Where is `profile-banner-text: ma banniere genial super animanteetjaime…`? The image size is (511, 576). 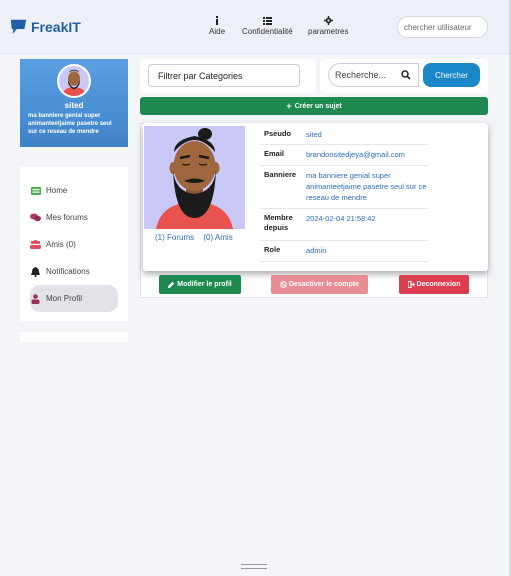 profile-banner-text: ma banniere genial super animanteetjaime… is located at coordinates (70, 124).